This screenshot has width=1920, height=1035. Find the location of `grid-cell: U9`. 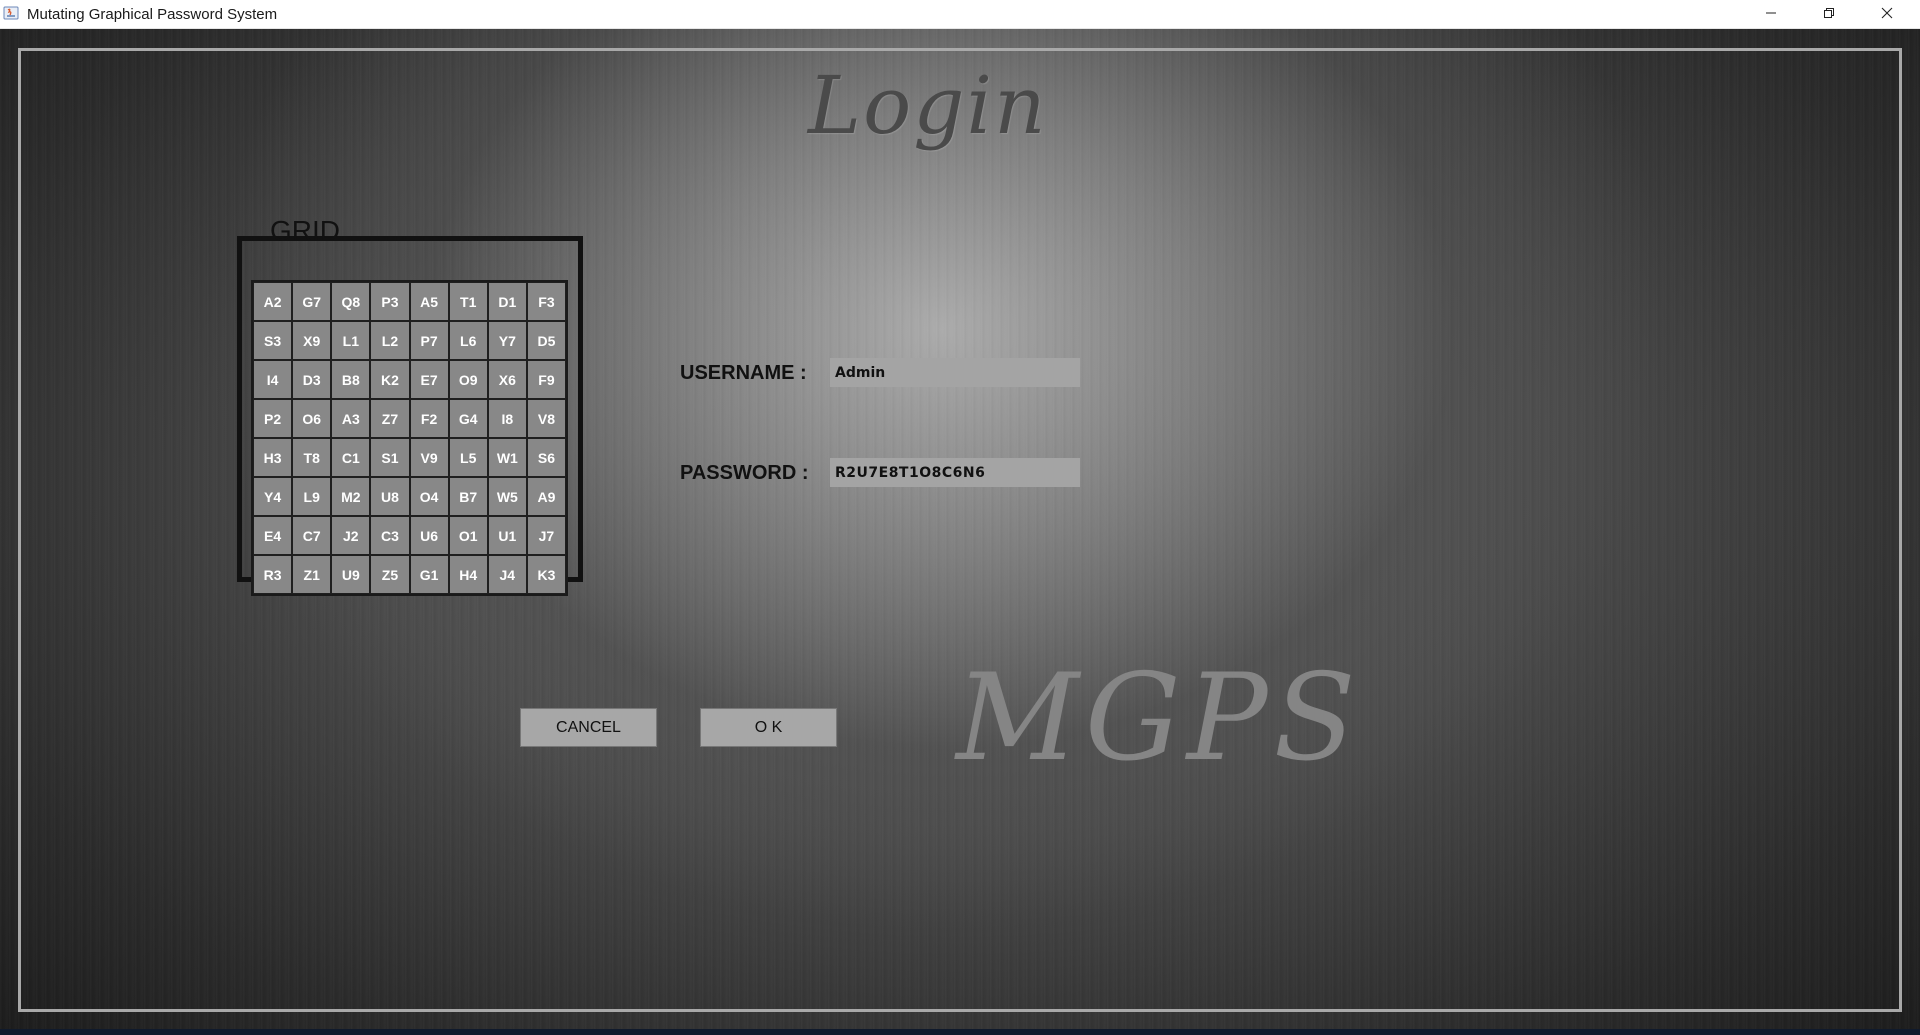

grid-cell: U9 is located at coordinates (351, 574).